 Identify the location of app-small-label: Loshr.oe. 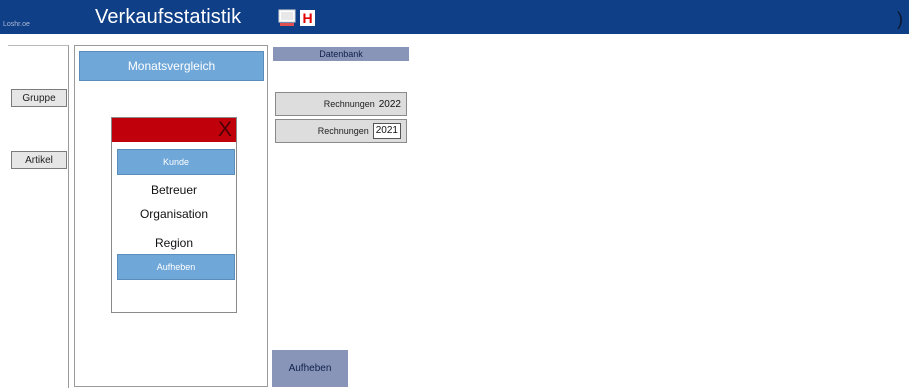
(16, 24).